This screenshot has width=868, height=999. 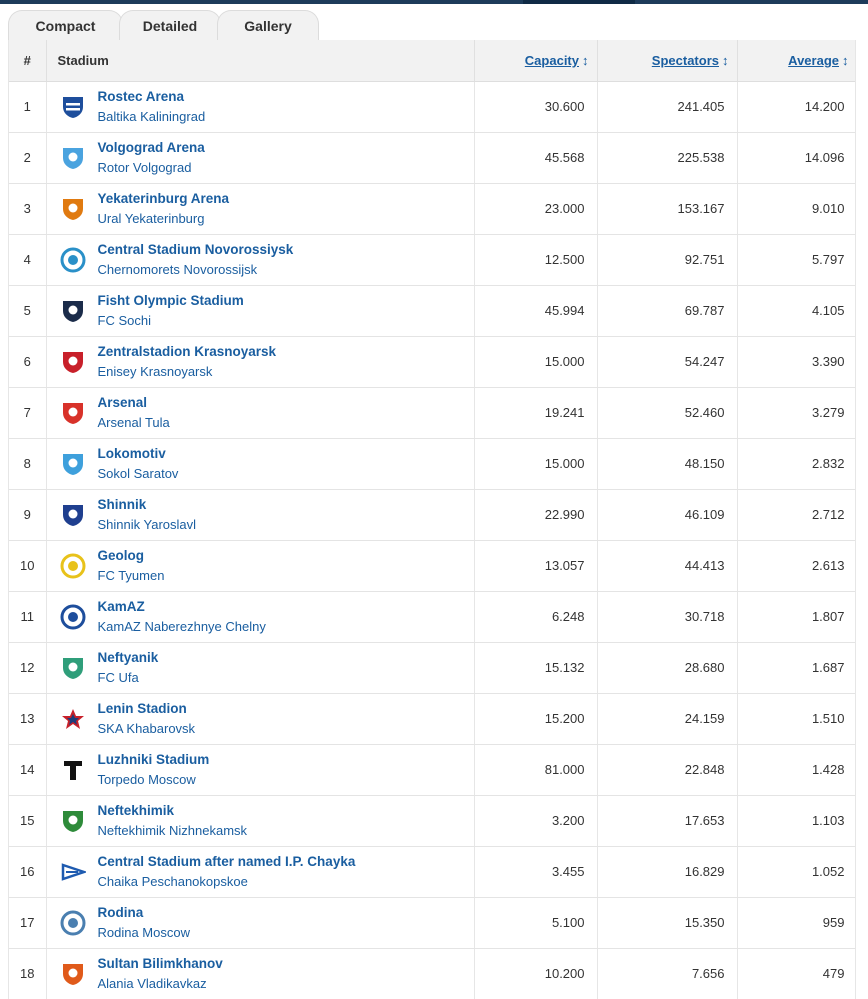 I want to click on stadium-name-link: Zentralstadion Krasnoyarsk, so click(x=187, y=352).